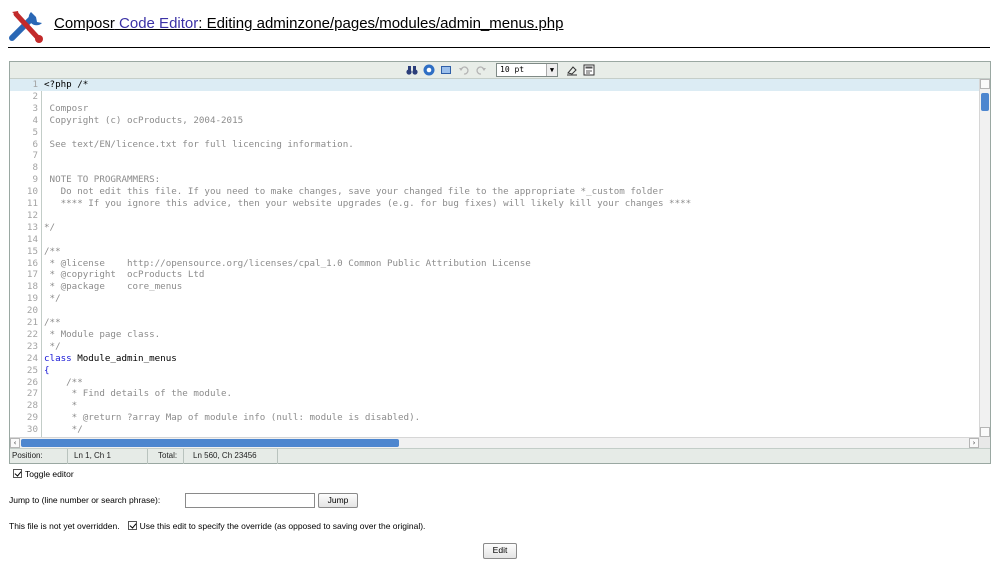 The image size is (1000, 566). What do you see at coordinates (974, 443) in the screenshot?
I see `scroll-right-button: ›` at bounding box center [974, 443].